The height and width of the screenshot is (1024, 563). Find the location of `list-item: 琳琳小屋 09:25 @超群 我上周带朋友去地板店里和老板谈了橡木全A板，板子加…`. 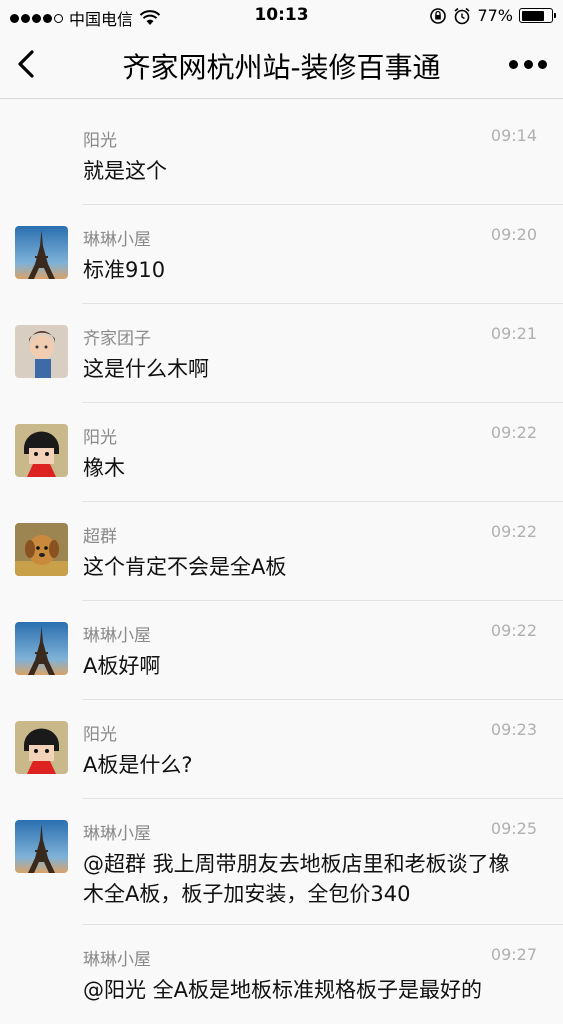

list-item: 琳琳小屋 09:25 @超群 我上周带朋友去地板店里和老板谈了橡木全A板，板子加… is located at coordinates (281, 862).